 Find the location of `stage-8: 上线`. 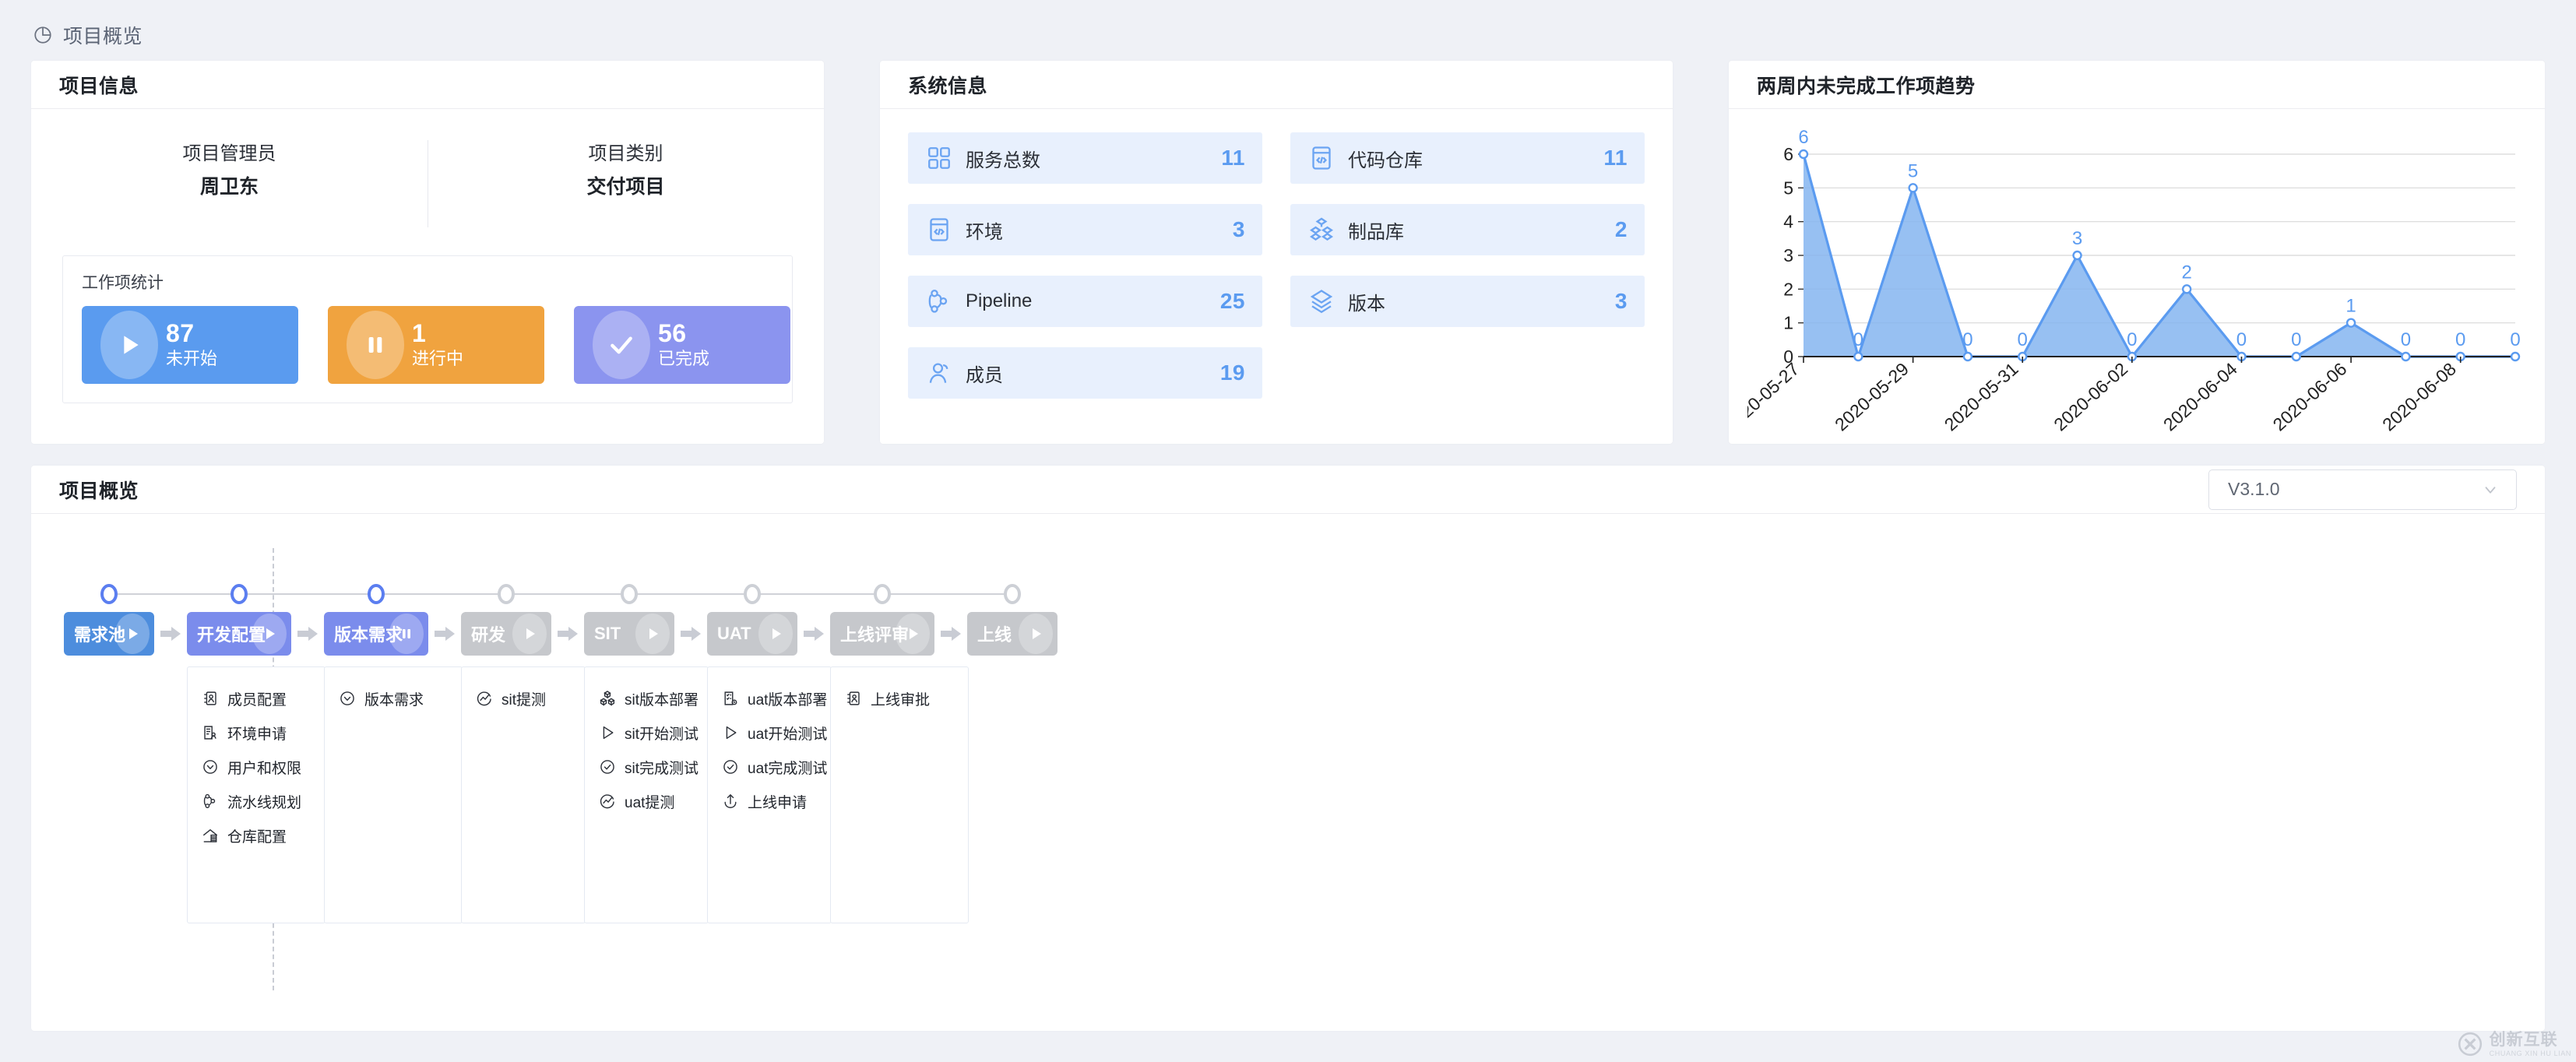

stage-8: 上线 is located at coordinates (1012, 634).